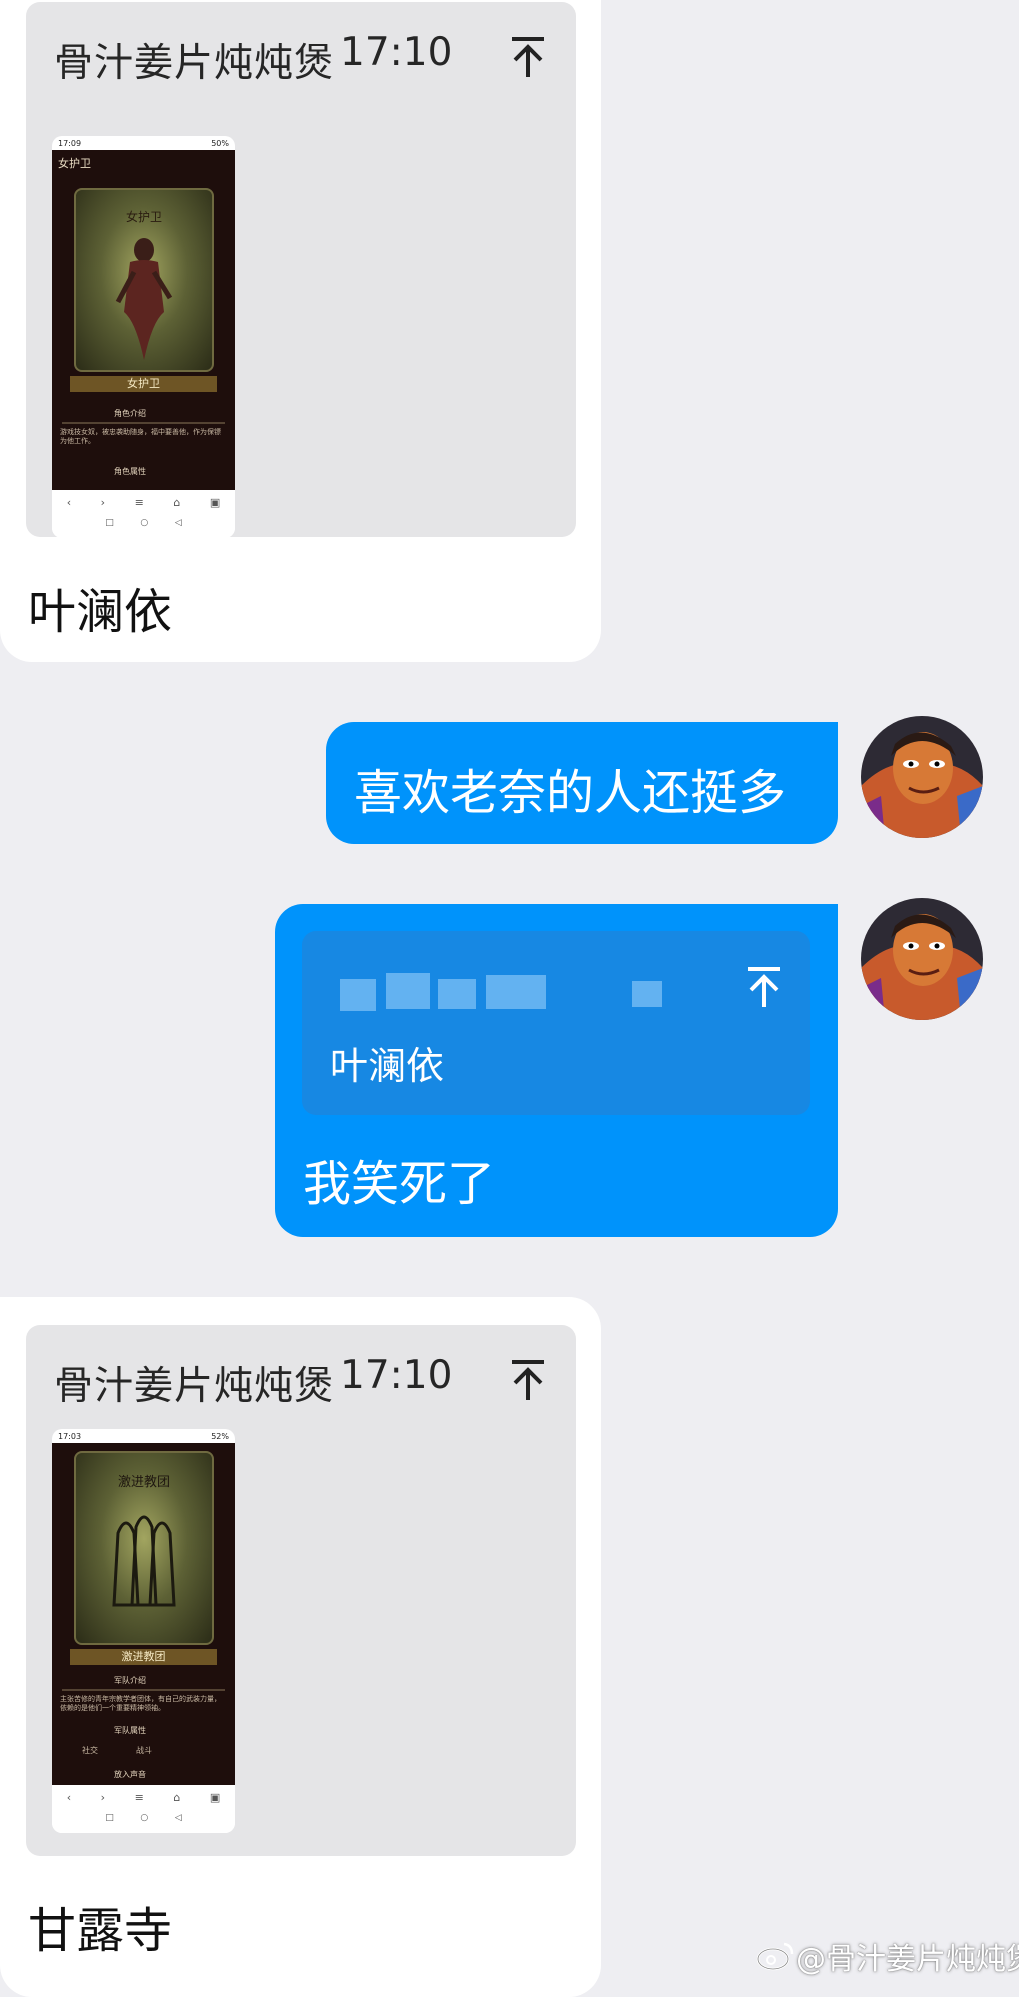  Describe the element at coordinates (143, 1436) in the screenshot. I see `thumb-status-bar: 17:03 52%` at that location.